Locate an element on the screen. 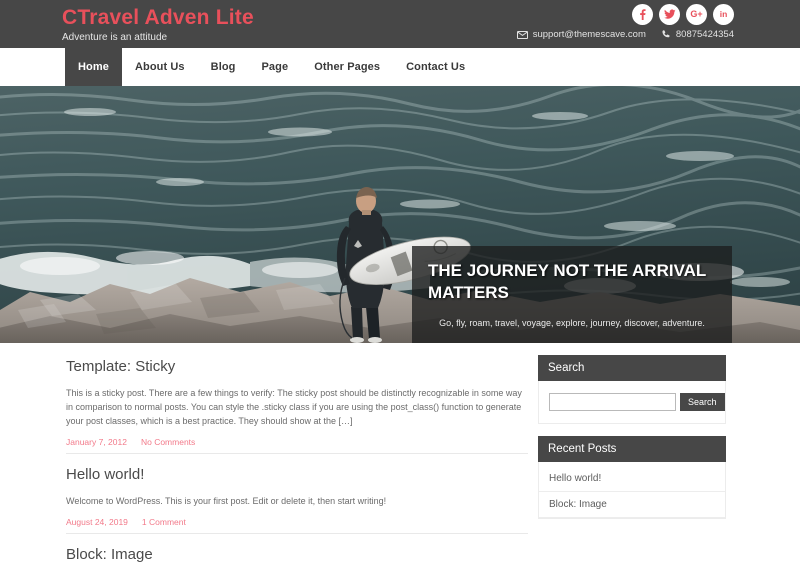  search-input is located at coordinates (612, 402).